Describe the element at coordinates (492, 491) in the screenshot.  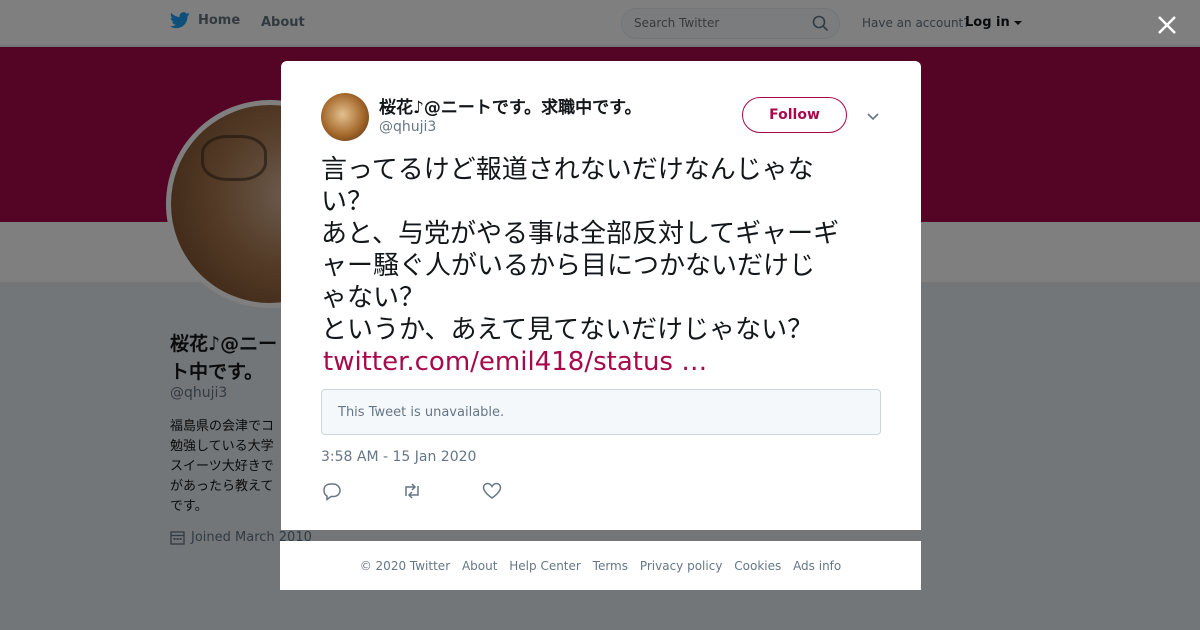
I see `like-icon` at that location.